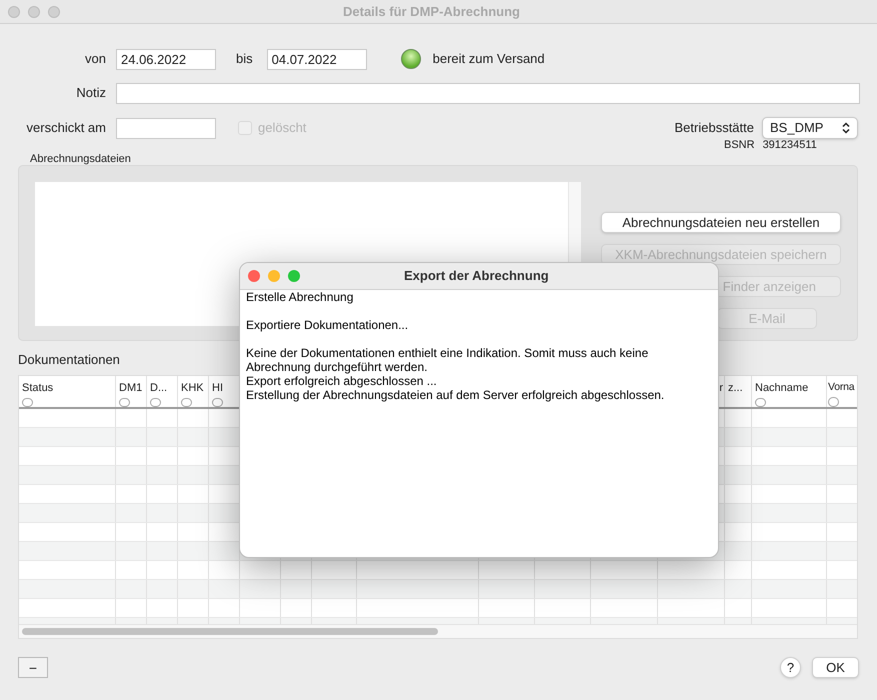 This screenshot has height=700, width=877. I want to click on section-title: Dokumentationen, so click(69, 358).